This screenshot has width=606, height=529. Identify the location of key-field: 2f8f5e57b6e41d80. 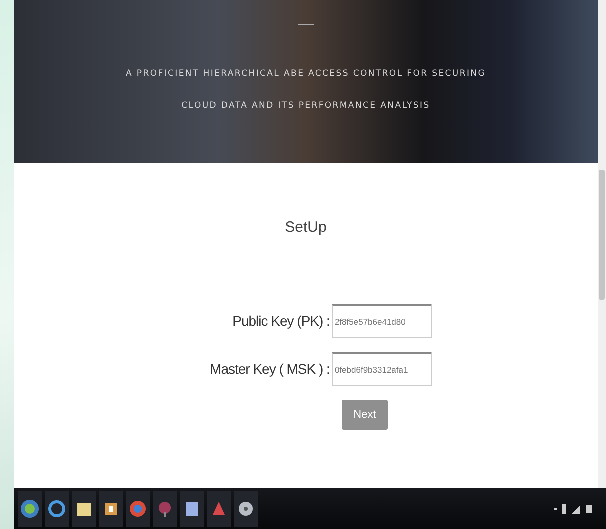
(382, 321).